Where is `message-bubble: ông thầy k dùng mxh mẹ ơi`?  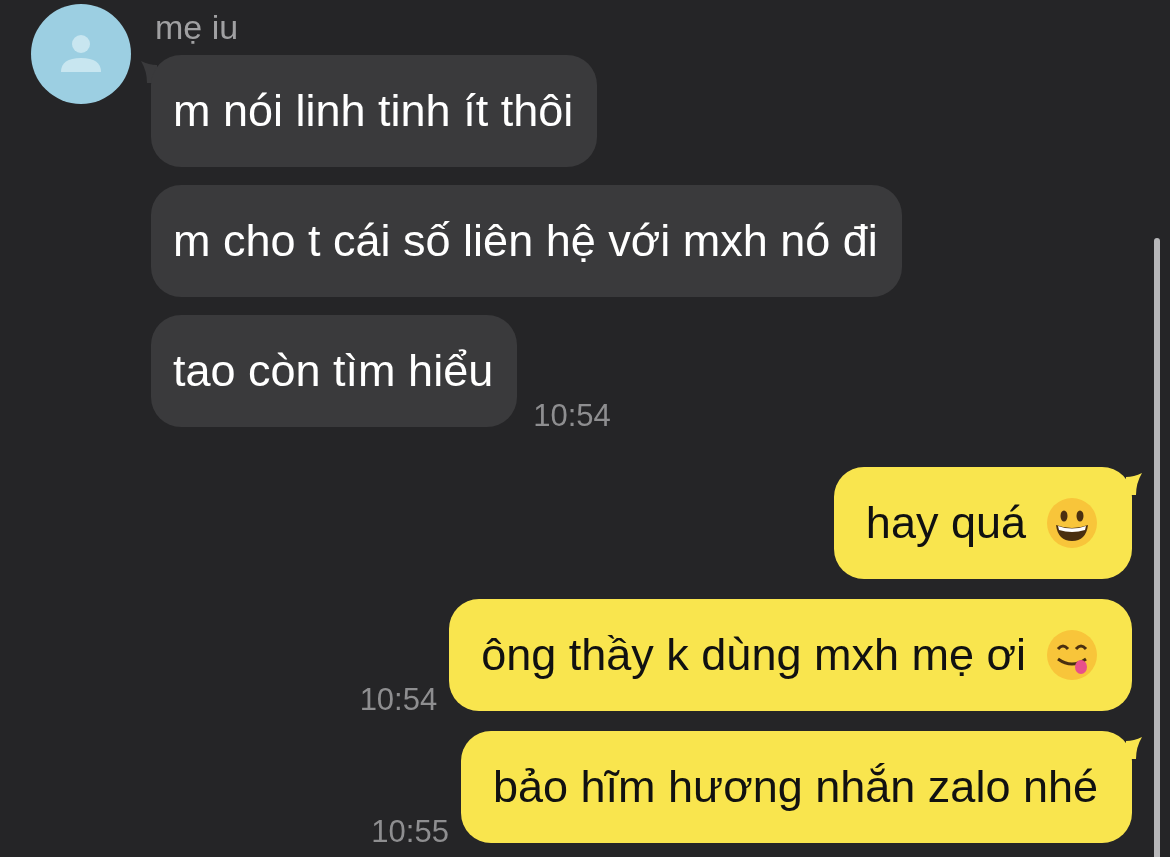
message-bubble: ông thầy k dùng mxh mẹ ơi is located at coordinates (790, 655).